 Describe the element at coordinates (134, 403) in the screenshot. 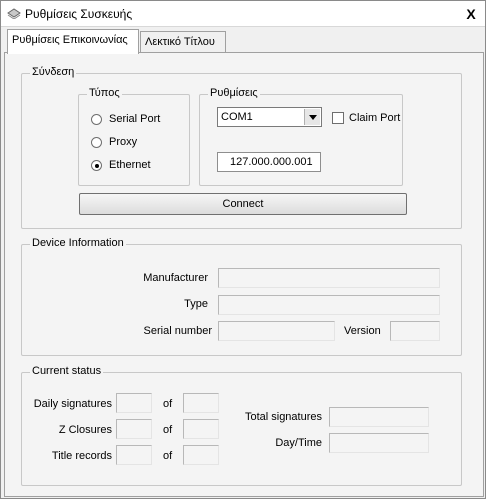

I see `daily-signatures-field` at that location.